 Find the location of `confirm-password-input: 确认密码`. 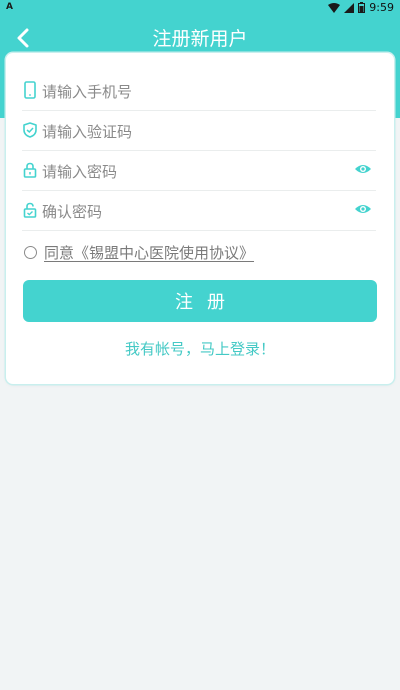

confirm-password-input: 确认密码 is located at coordinates (72, 211).